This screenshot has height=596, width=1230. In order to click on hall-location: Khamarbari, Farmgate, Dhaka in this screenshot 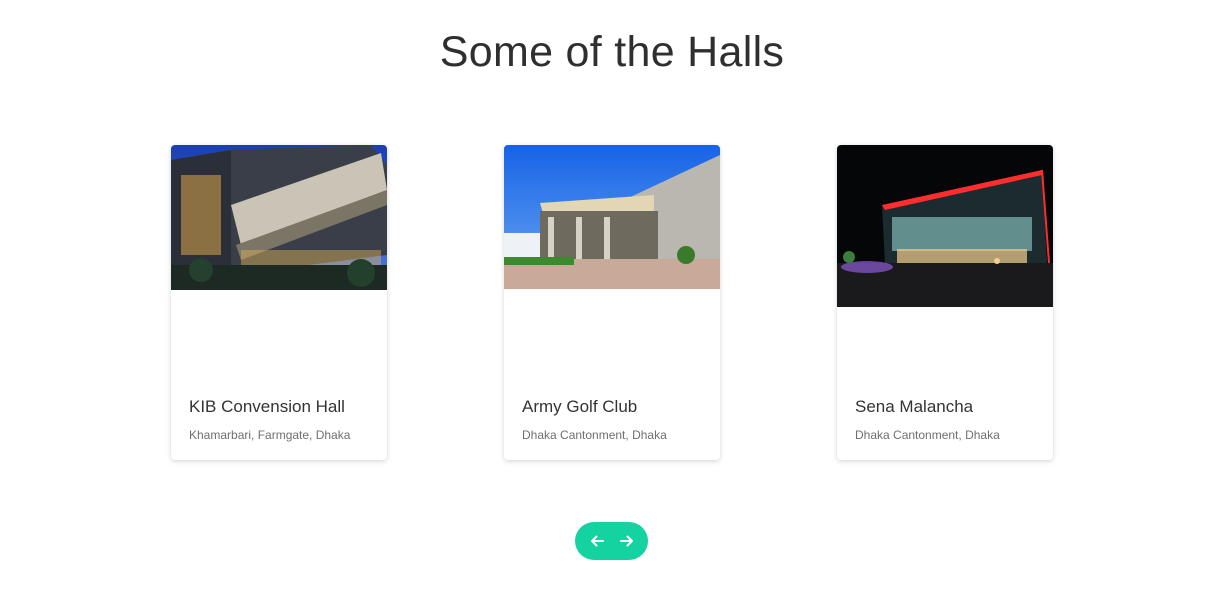, I will do `click(270, 435)`.